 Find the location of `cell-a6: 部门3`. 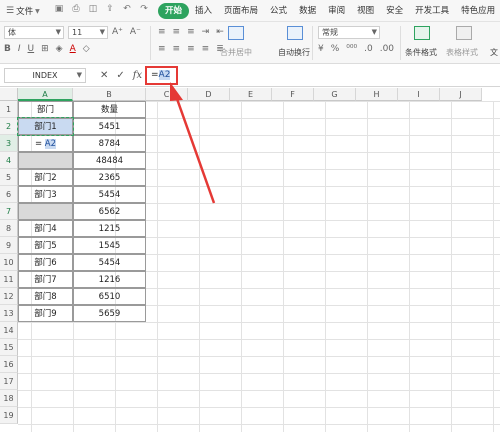

cell-a6: 部门3 is located at coordinates (45, 194).